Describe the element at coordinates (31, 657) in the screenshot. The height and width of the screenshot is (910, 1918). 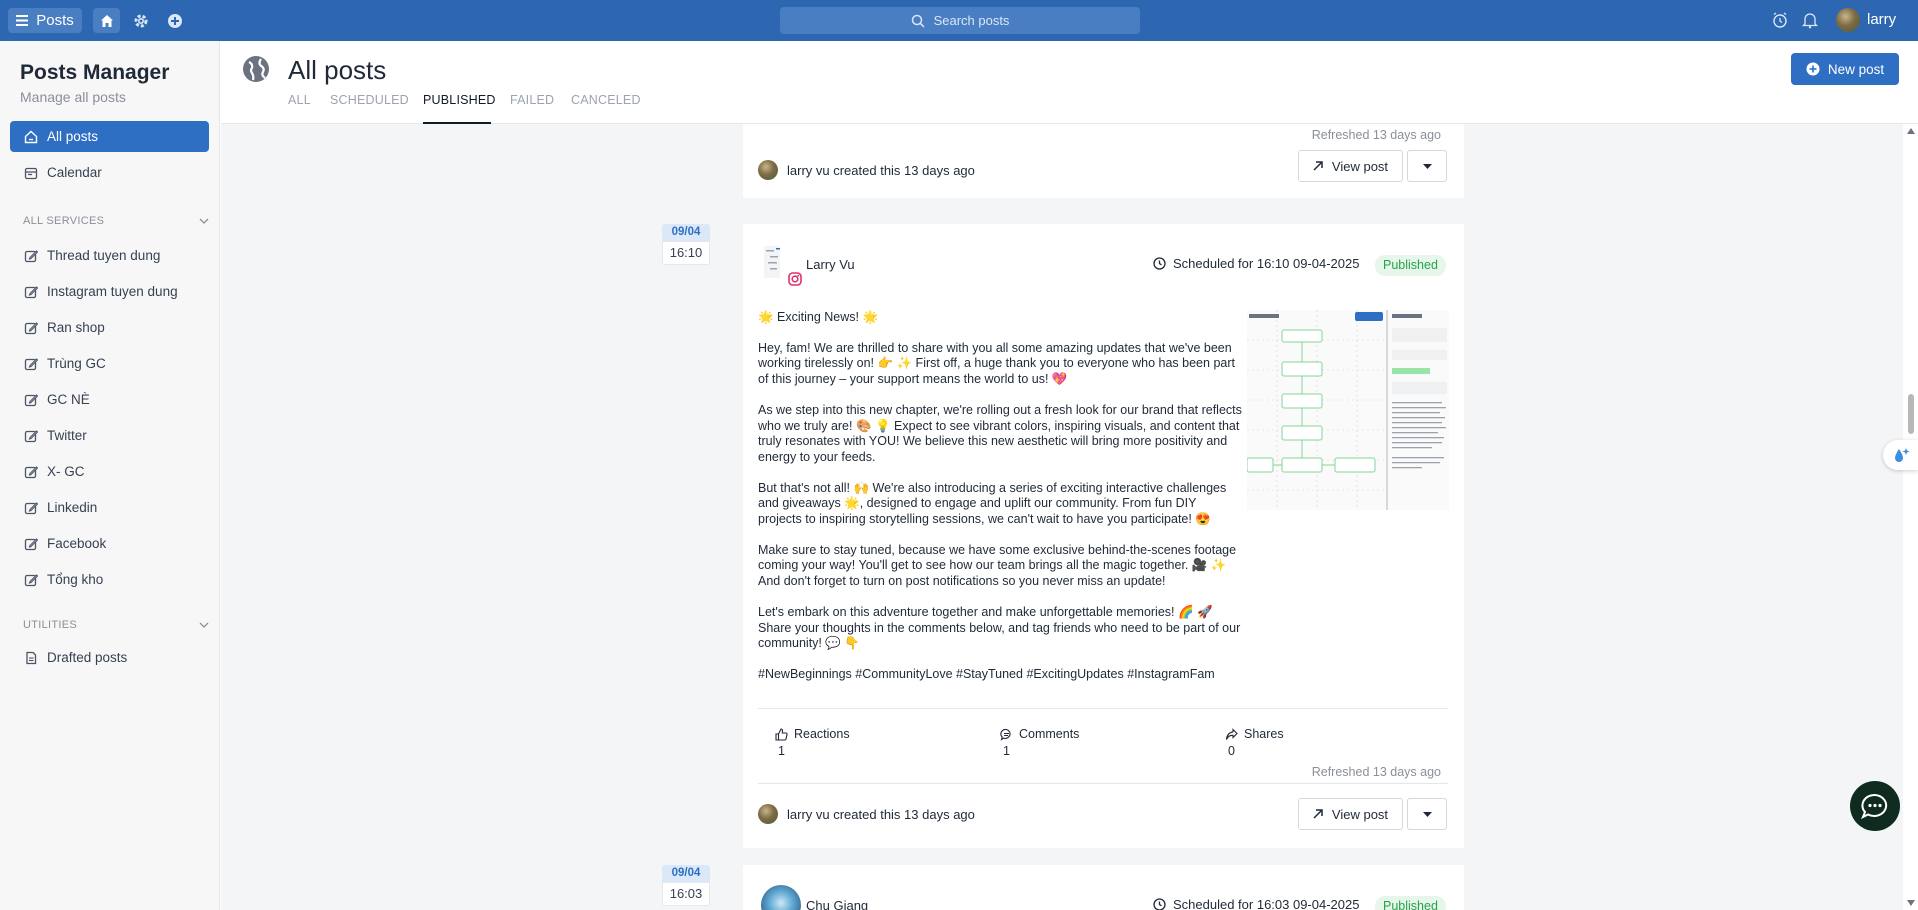
I see `document-icon` at that location.